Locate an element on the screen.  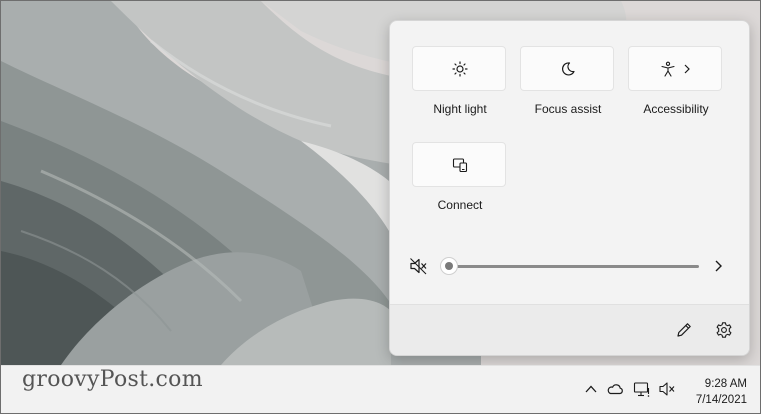
tile-connect-label: Connect is located at coordinates (460, 205).